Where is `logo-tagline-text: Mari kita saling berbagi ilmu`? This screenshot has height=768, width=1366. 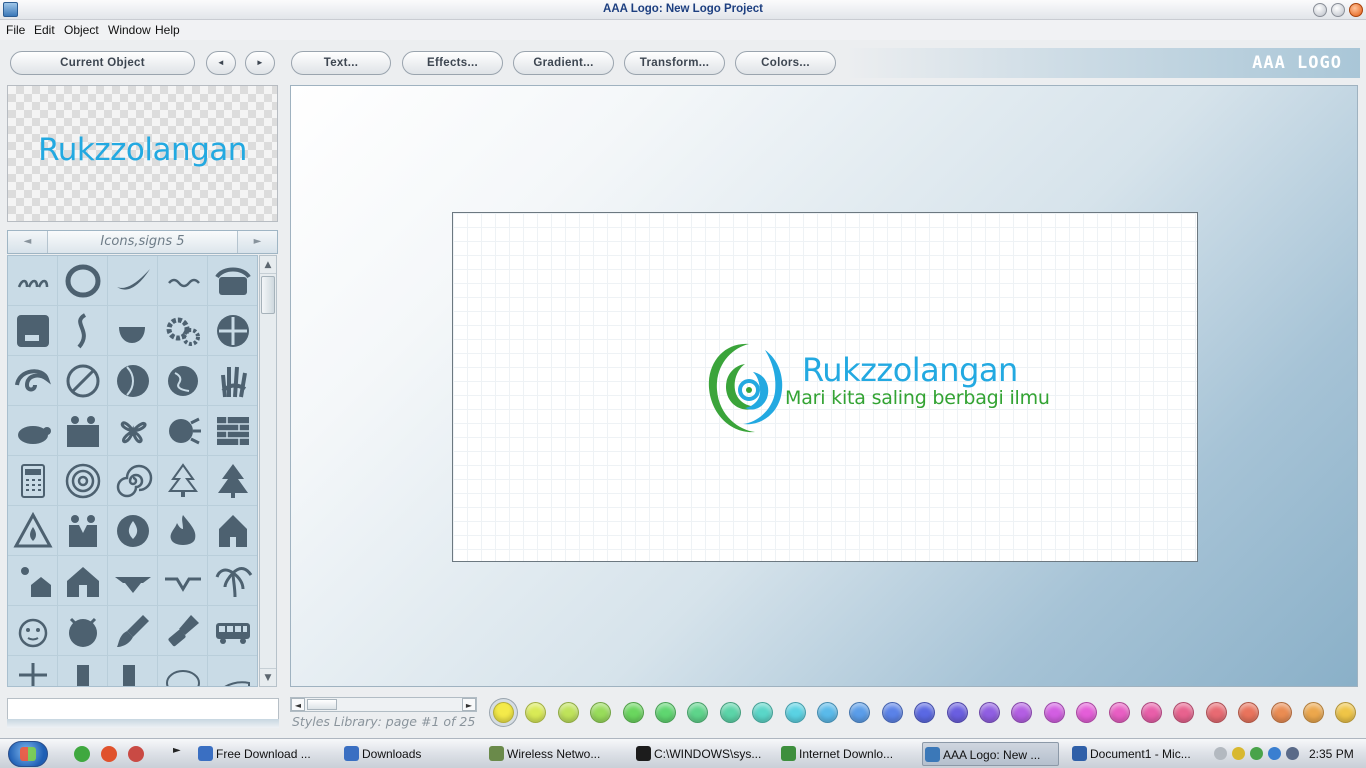 logo-tagline-text: Mari kita saling berbagi ilmu is located at coordinates (917, 398).